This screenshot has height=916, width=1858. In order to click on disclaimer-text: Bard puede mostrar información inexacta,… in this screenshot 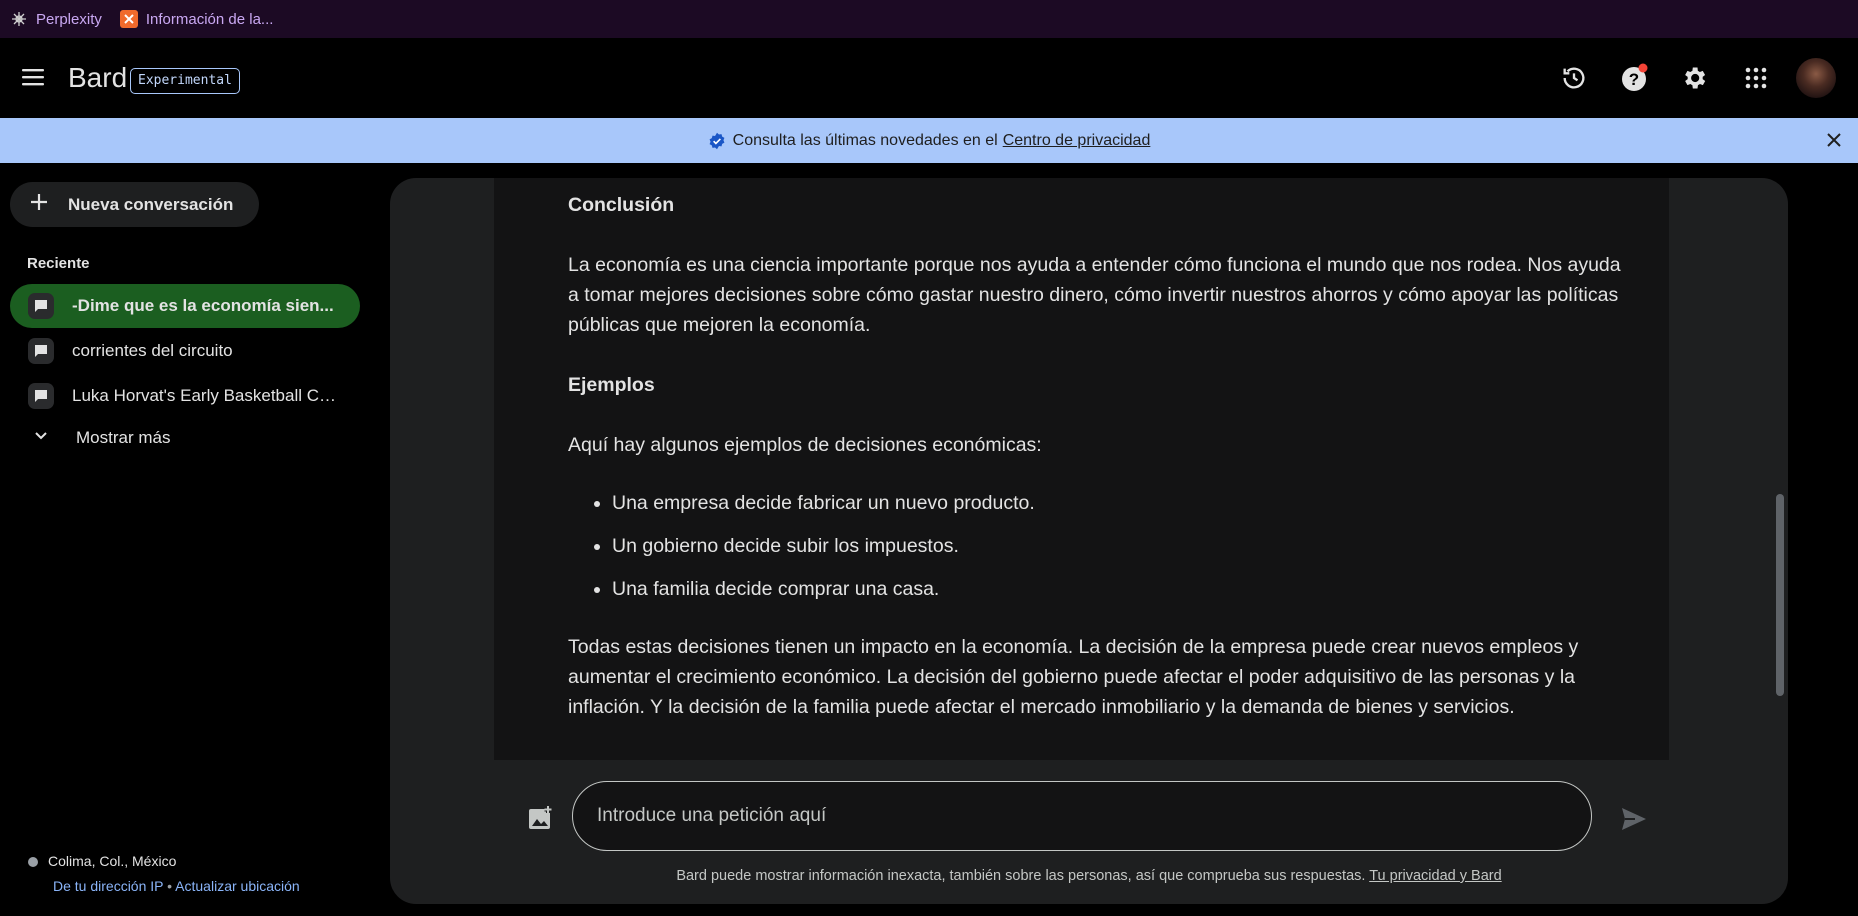, I will do `click(1021, 876)`.